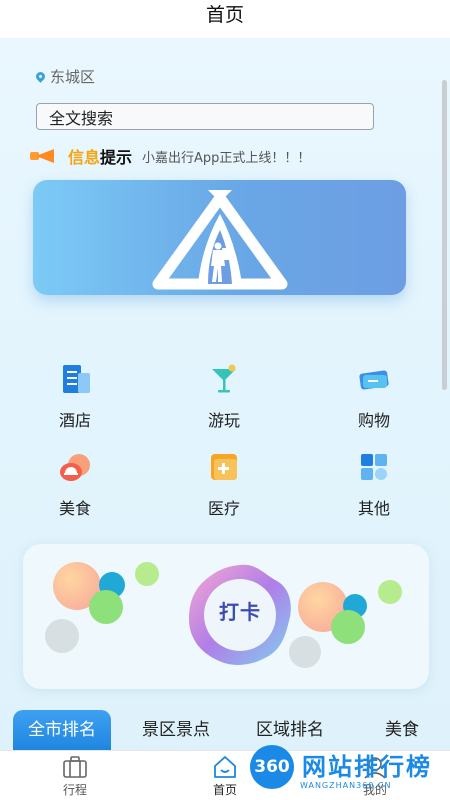 The image size is (450, 800). What do you see at coordinates (75, 379) in the screenshot?
I see `hotel-icon` at bounding box center [75, 379].